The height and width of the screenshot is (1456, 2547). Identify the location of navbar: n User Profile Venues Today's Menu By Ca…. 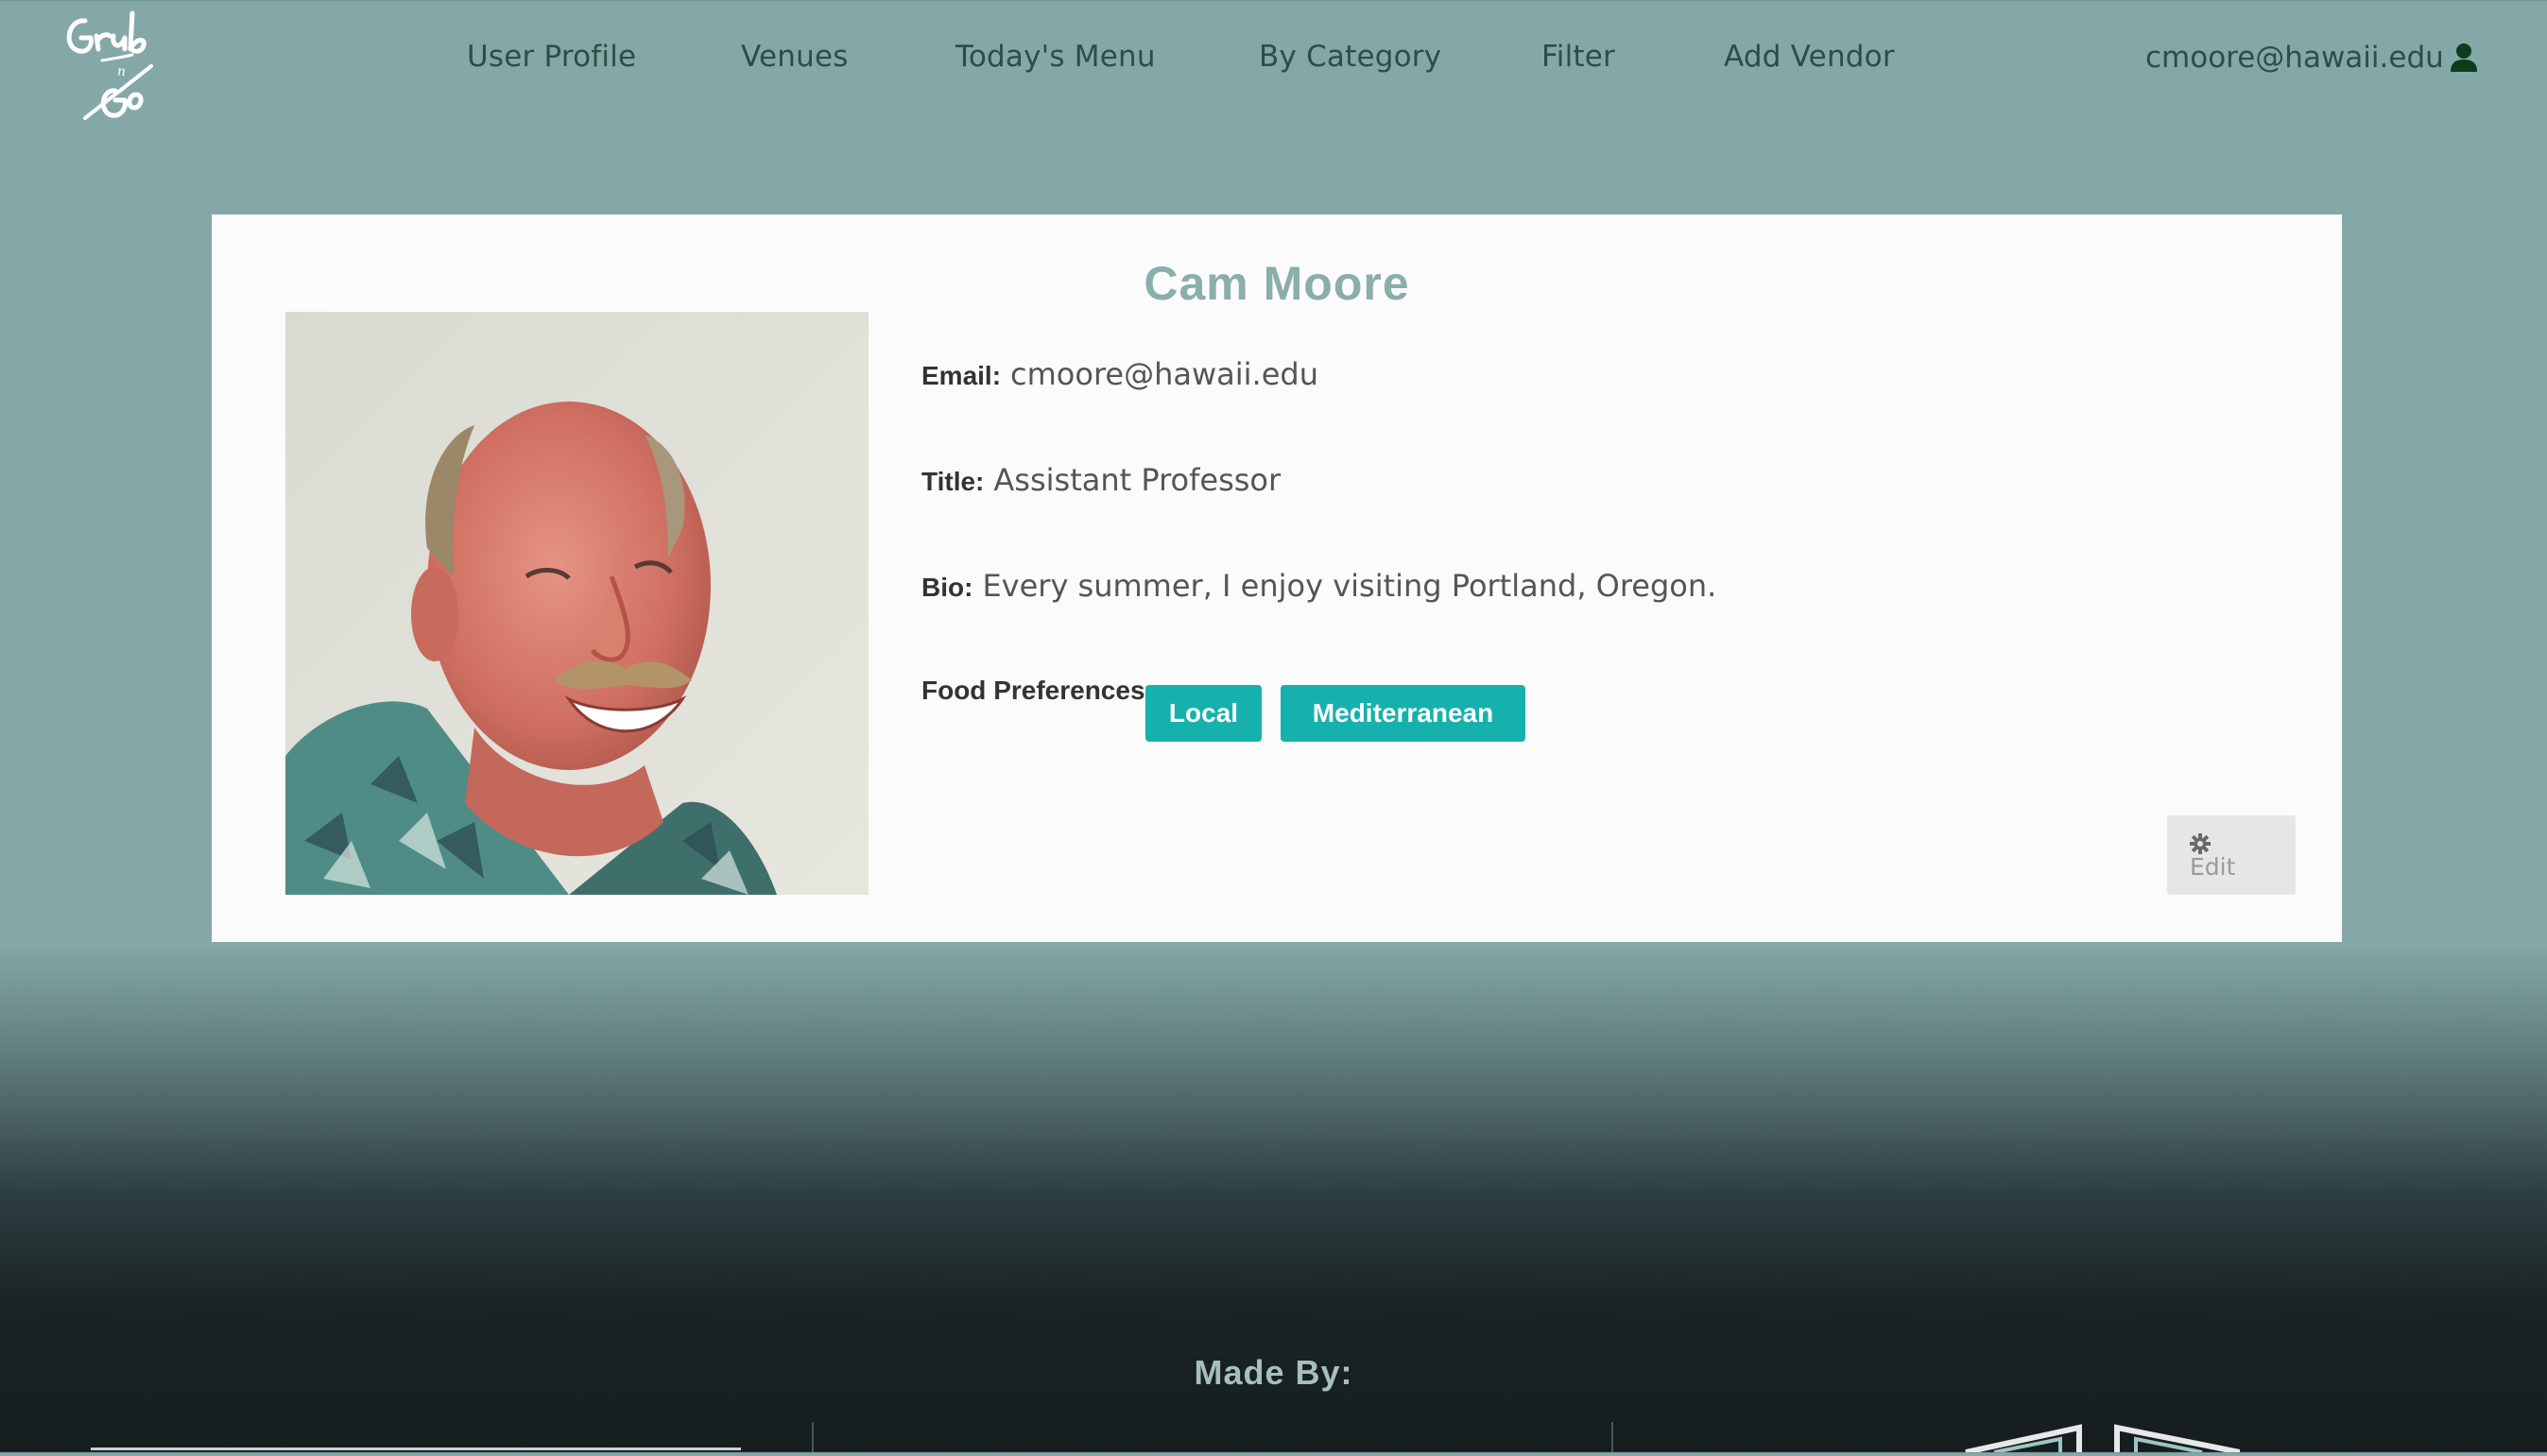
(1273, 62).